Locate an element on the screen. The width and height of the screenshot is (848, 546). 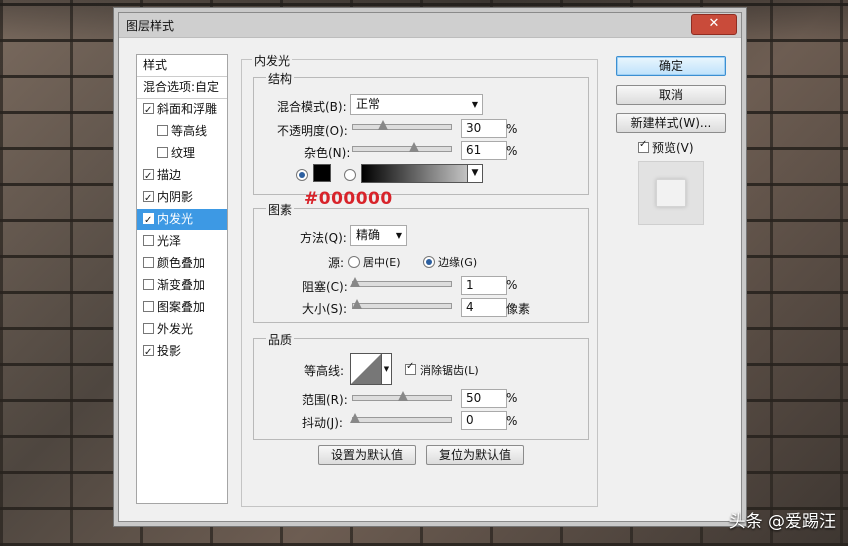
cancel-button: 取消 is located at coordinates (671, 95).